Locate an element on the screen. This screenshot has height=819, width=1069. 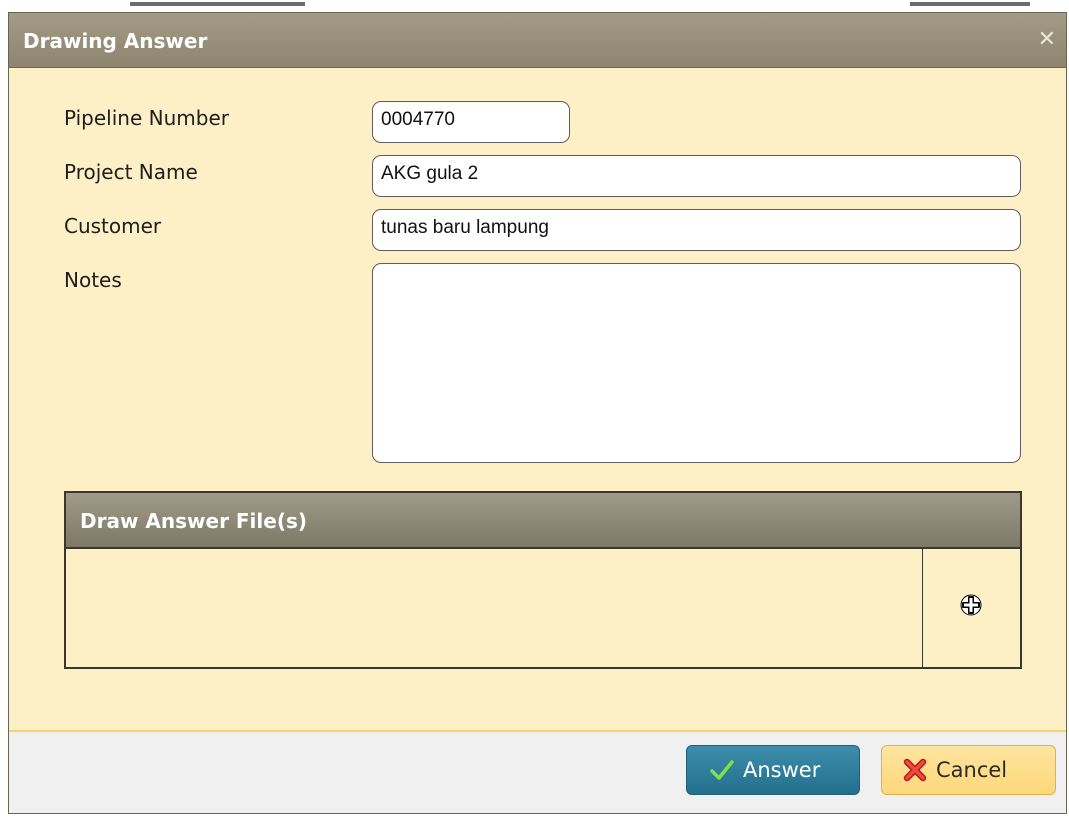
files-panel-header: Draw Answer File(s) is located at coordinates (543, 521).